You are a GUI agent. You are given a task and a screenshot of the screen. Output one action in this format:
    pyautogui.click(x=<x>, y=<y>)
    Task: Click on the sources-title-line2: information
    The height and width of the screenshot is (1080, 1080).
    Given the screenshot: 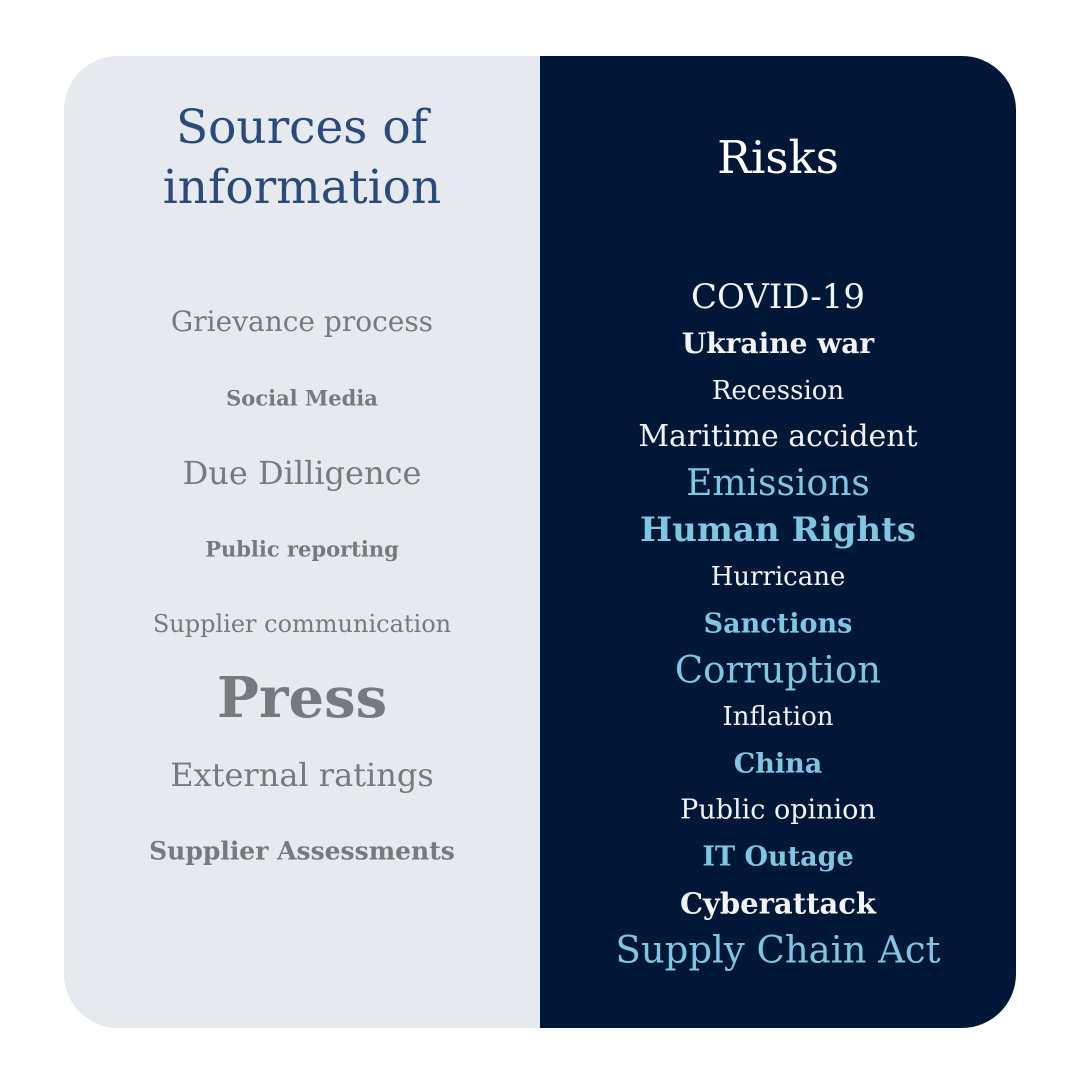 What is the action you would take?
    pyautogui.click(x=302, y=187)
    